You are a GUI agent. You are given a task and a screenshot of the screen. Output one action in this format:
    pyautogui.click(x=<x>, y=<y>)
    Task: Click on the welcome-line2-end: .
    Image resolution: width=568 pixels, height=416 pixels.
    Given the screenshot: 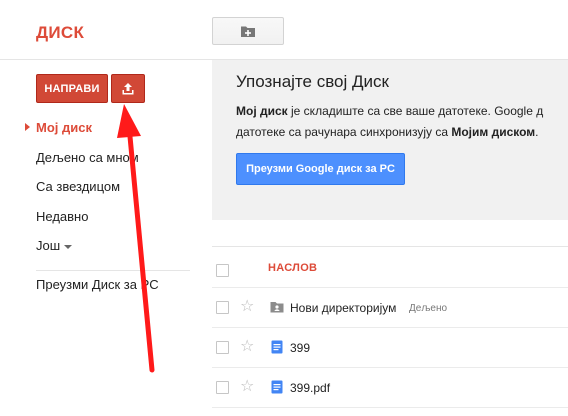 What is the action you would take?
    pyautogui.click(x=537, y=132)
    